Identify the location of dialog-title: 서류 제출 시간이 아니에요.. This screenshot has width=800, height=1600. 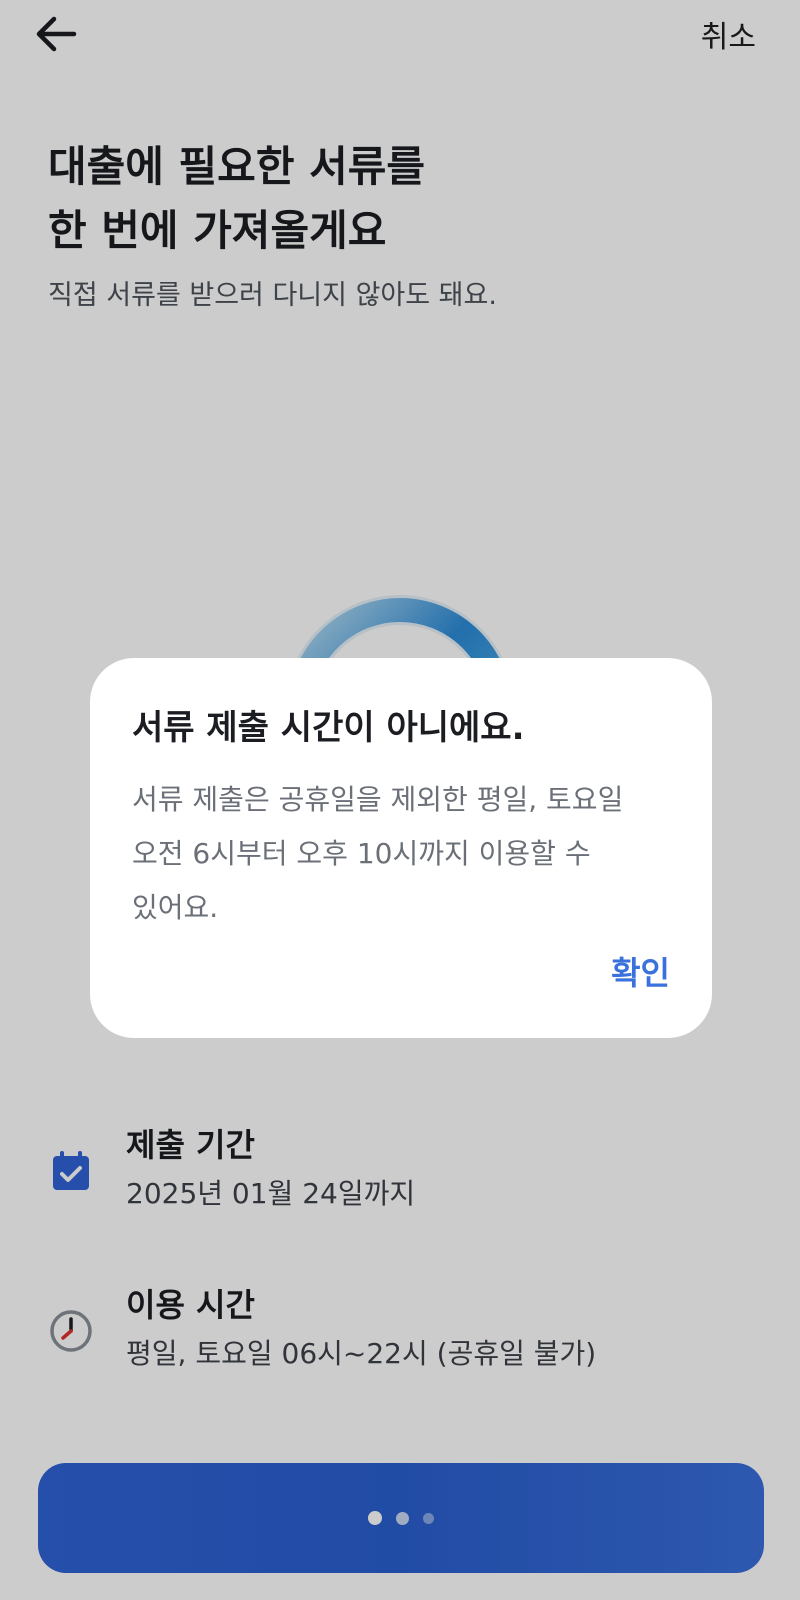
(328, 728).